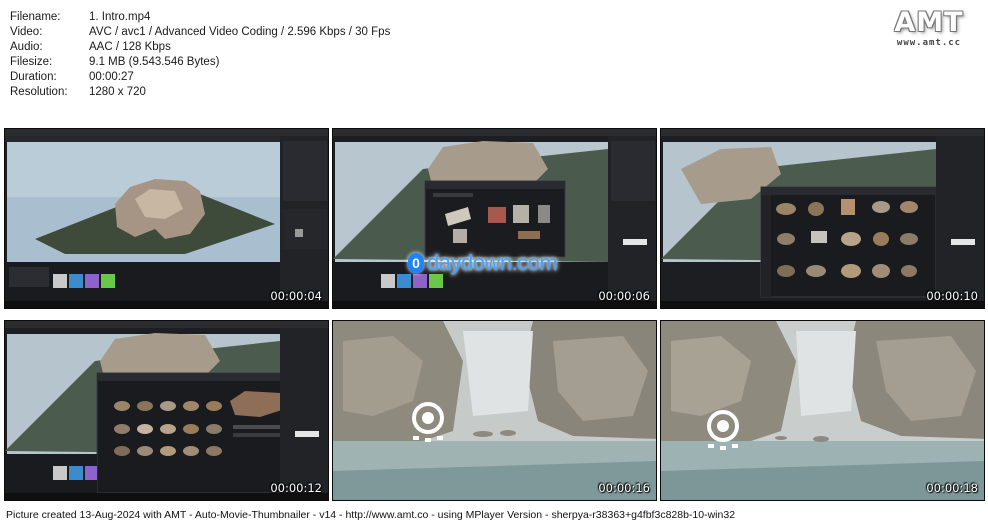 This screenshot has width=988, height=521. I want to click on file-info-row: Resolution: 1280 x 720, so click(200, 92).